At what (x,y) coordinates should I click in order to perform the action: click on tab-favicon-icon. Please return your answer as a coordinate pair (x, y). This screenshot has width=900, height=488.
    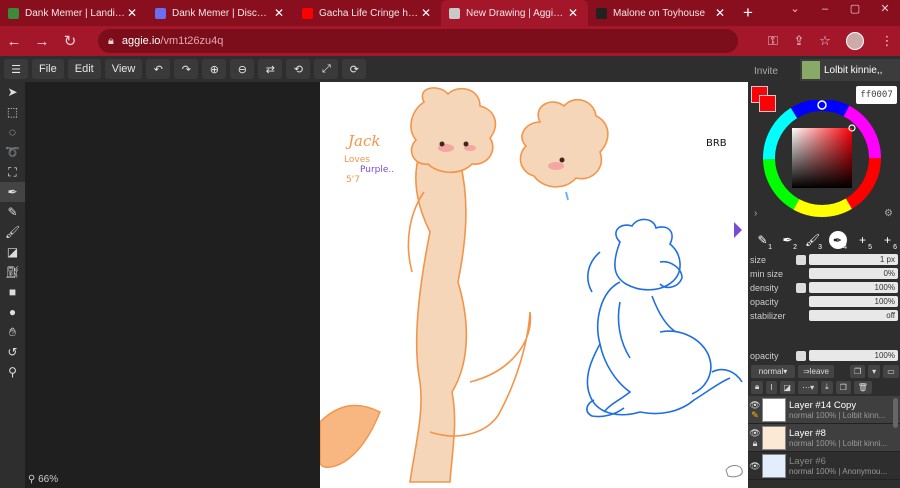
    Looking at the image, I should click on (601, 13).